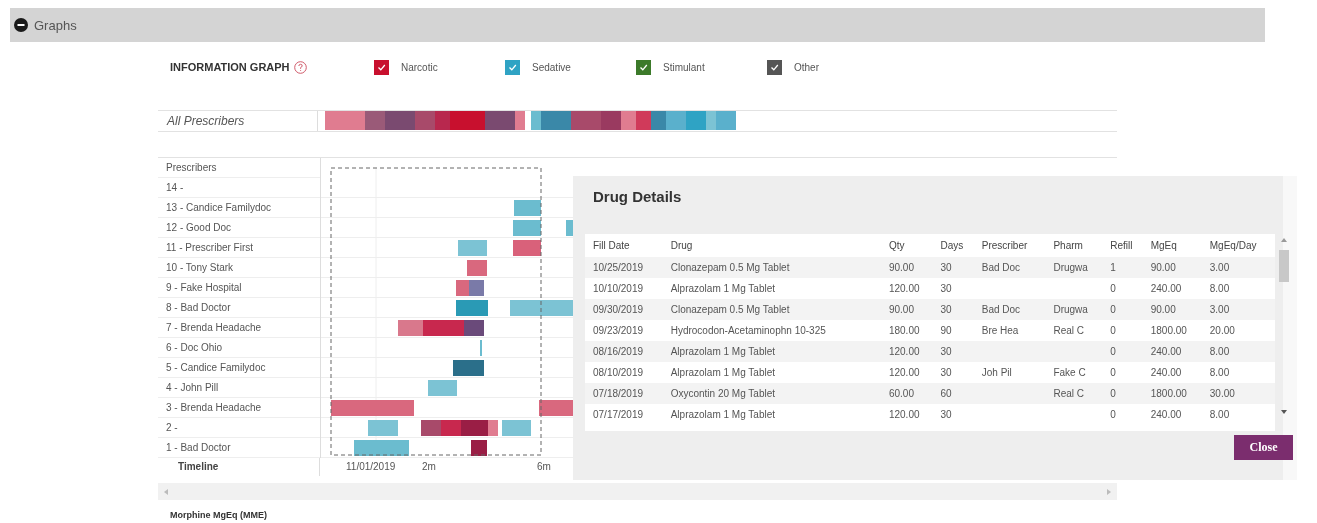  What do you see at coordinates (239, 388) in the screenshot?
I see `prescriber-label: 4 - John Pill` at bounding box center [239, 388].